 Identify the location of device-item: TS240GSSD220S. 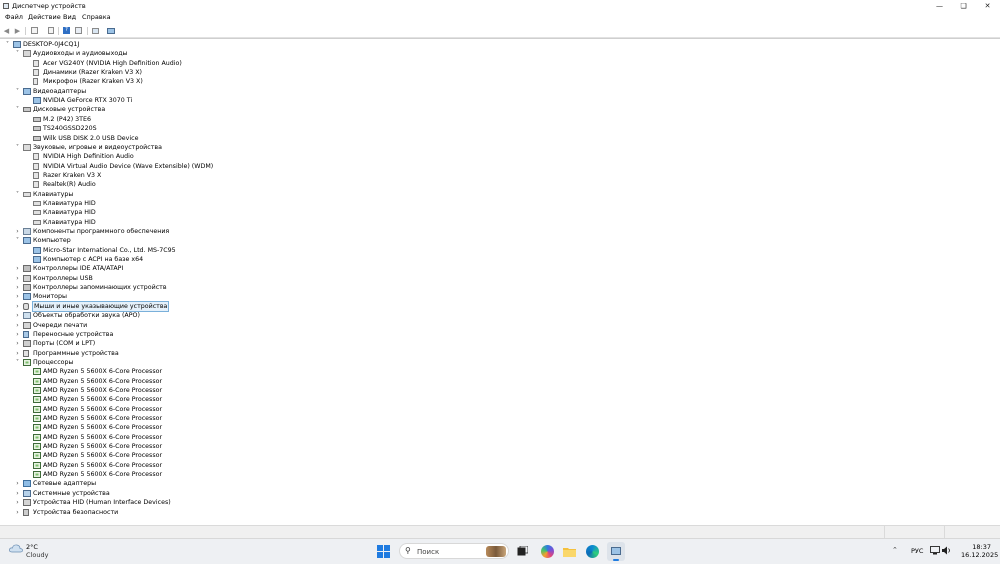
(495, 128).